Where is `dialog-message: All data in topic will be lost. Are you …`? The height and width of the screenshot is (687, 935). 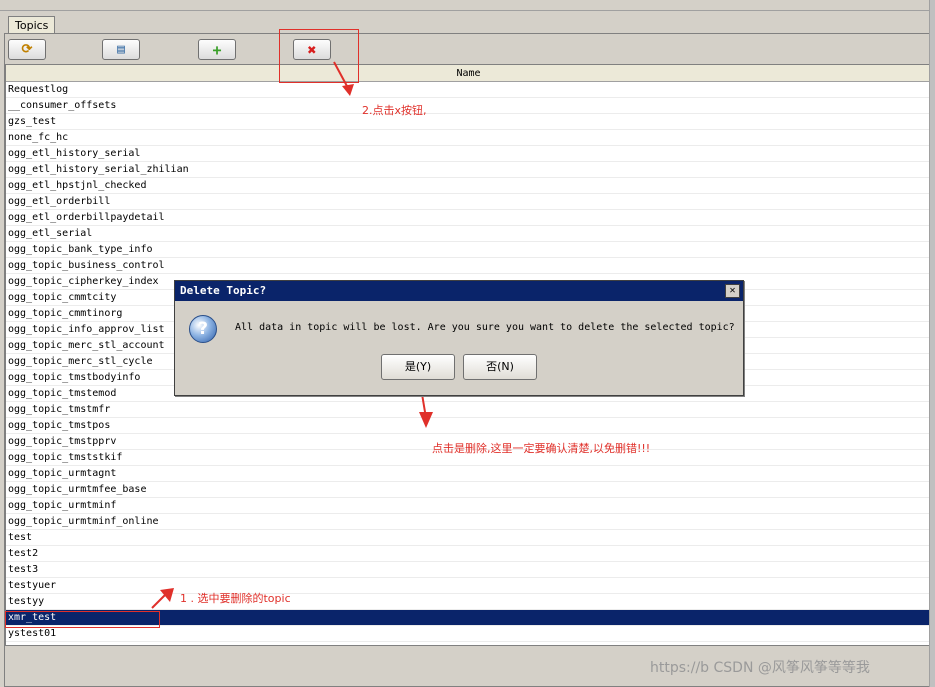
dialog-message: All data in topic will be lost. Are you … is located at coordinates (485, 327).